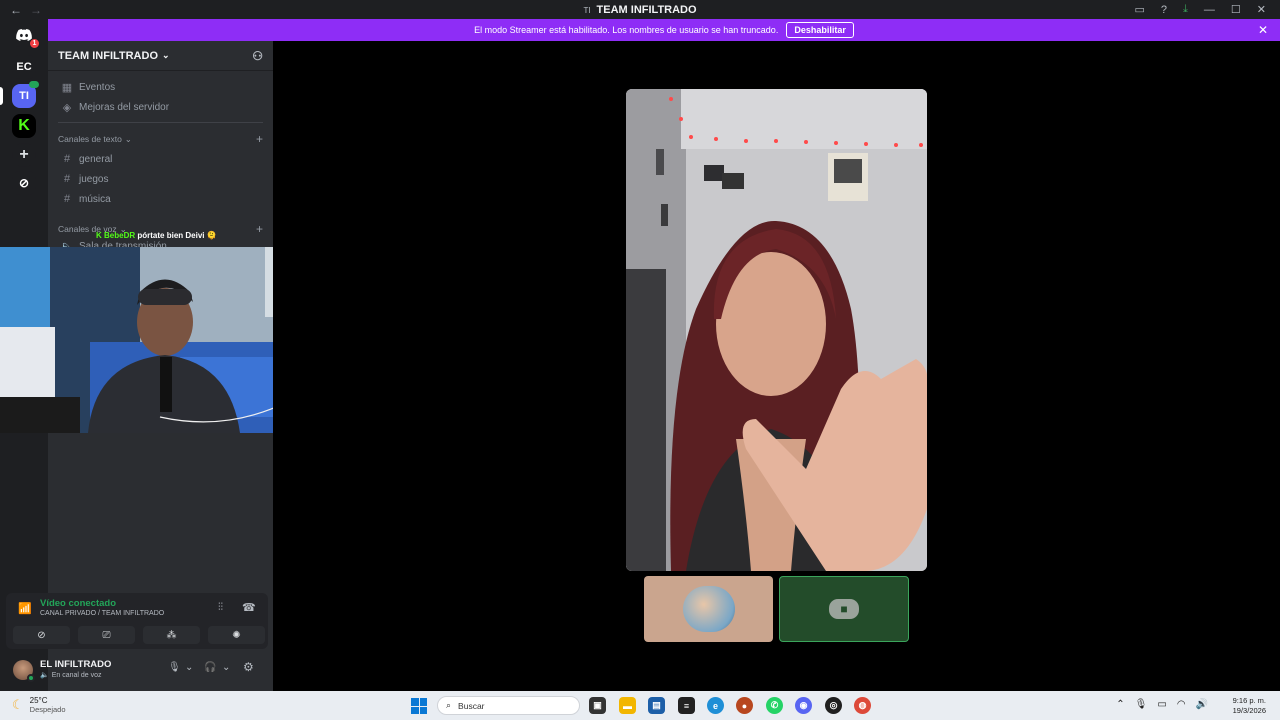  I want to click on weather-widget: ☾ 25°C Despejado, so click(39, 705).